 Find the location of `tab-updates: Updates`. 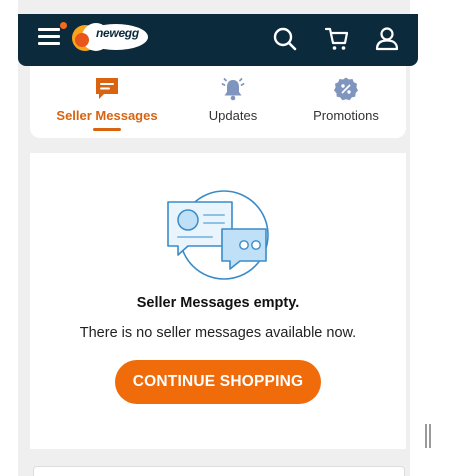

tab-updates: Updates is located at coordinates (233, 102).